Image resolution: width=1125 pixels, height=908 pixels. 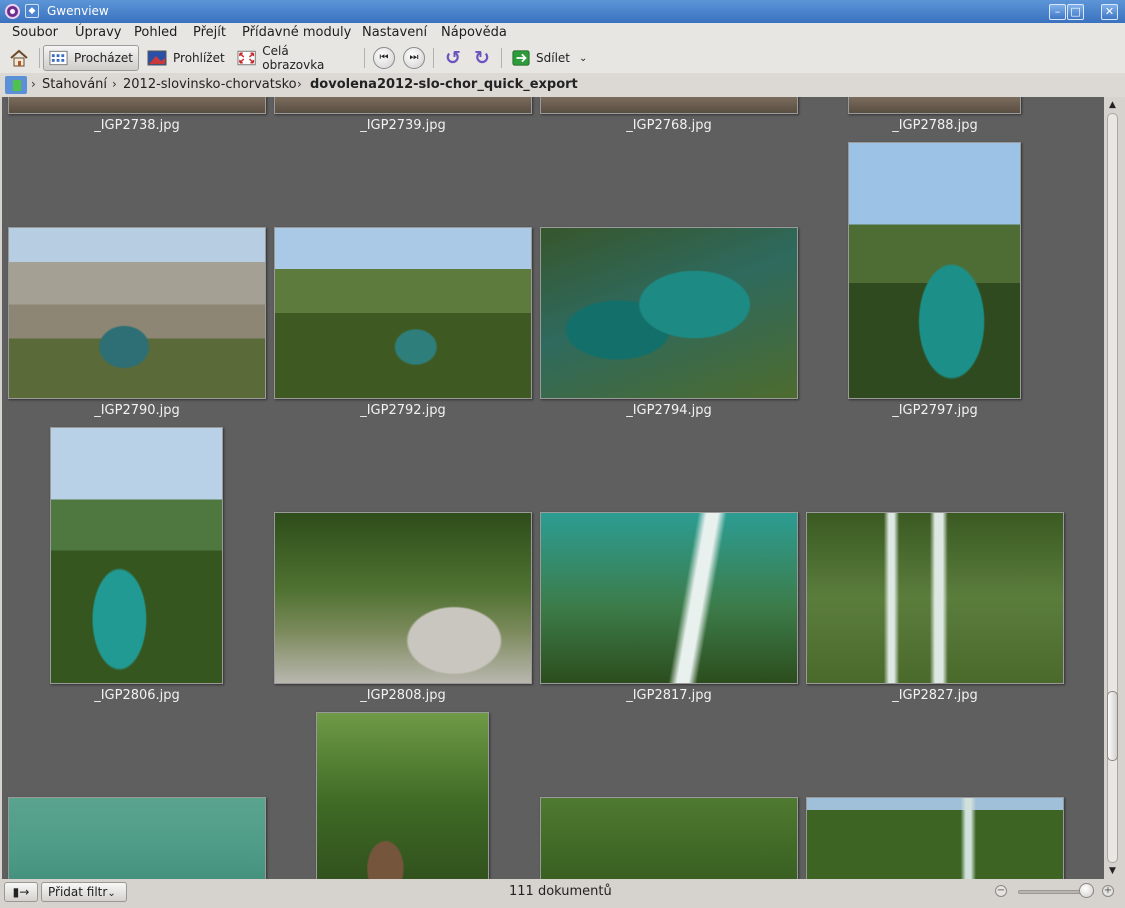 I want to click on document-count: 111 dokumentů, so click(x=560, y=891).